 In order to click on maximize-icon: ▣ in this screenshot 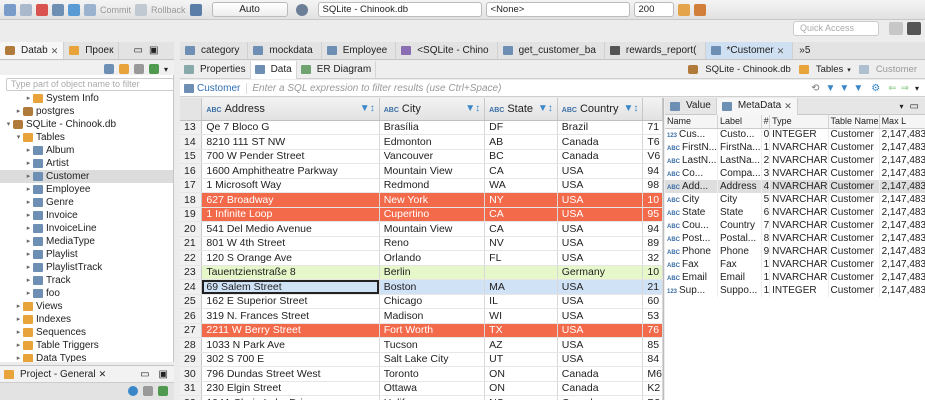, I will do `click(163, 374)`.